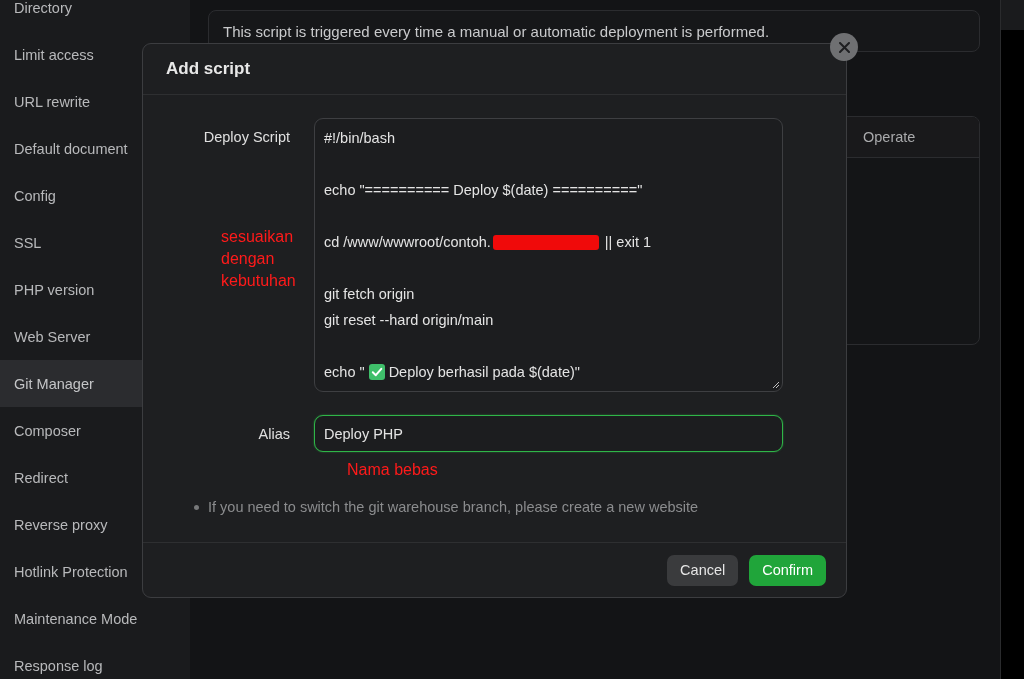  I want to click on alias-input: Deploy PHP, so click(548, 433).